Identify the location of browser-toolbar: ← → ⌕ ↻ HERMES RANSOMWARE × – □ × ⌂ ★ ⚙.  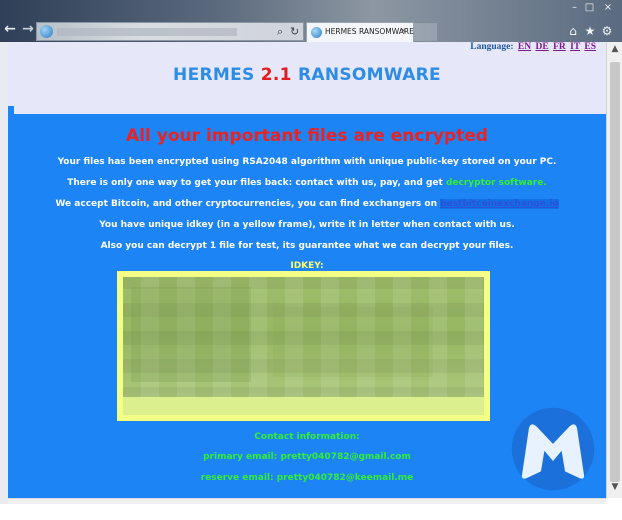
(311, 21).